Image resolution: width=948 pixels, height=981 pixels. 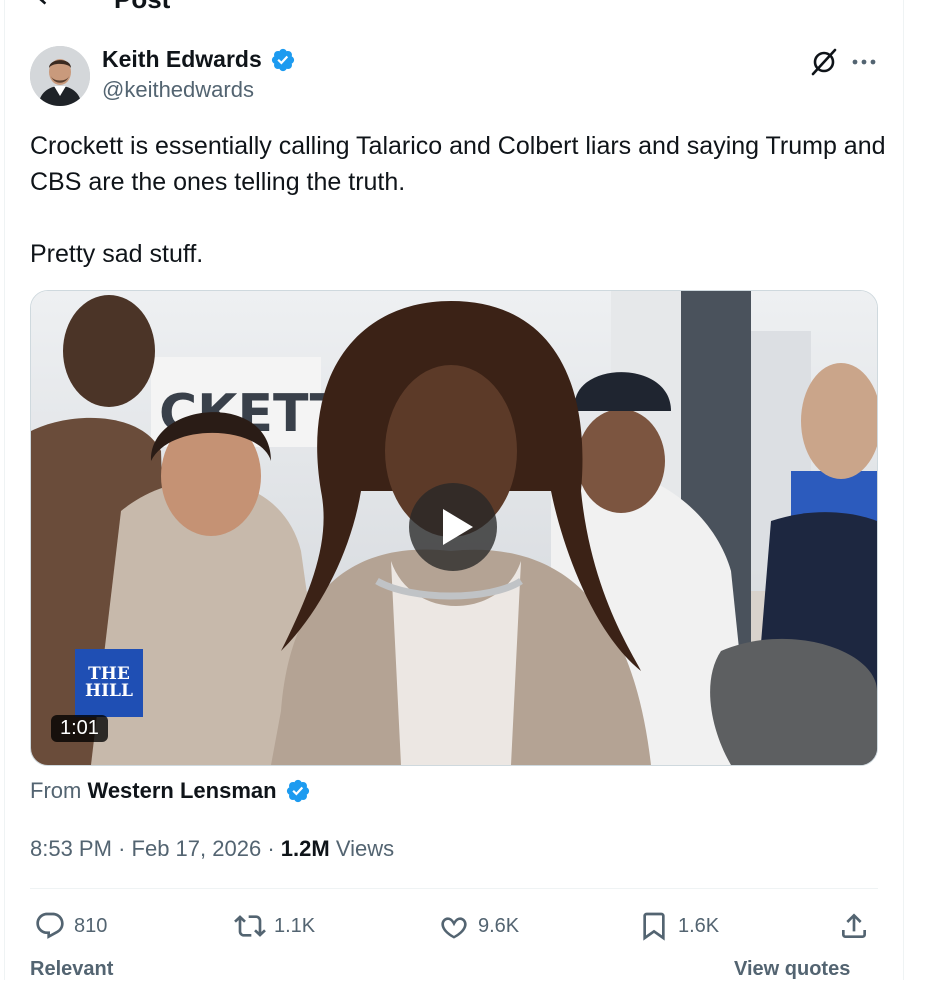 I want to click on post-time: 8:53 PM, so click(x=71, y=848).